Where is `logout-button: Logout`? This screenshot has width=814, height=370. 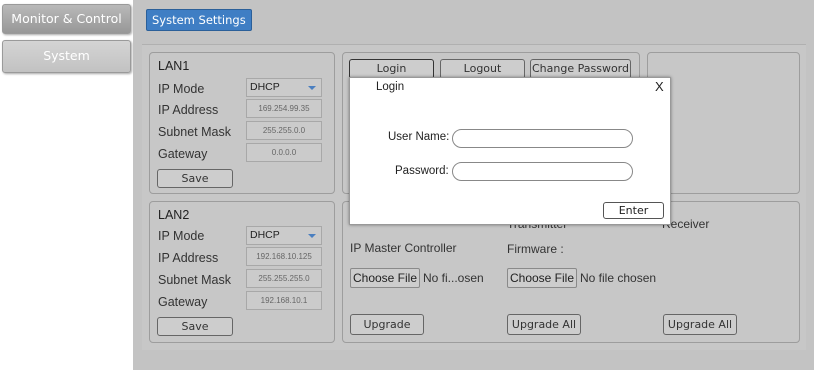 logout-button: Logout is located at coordinates (482, 69).